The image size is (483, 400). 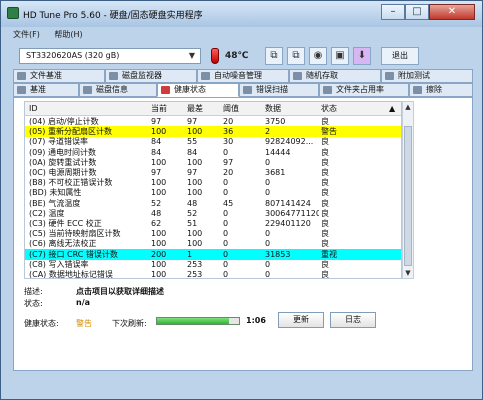 What do you see at coordinates (243, 297) in the screenshot?
I see `details-area: 描述: 点击项目以获取详细描述 状态: n/a` at bounding box center [243, 297].